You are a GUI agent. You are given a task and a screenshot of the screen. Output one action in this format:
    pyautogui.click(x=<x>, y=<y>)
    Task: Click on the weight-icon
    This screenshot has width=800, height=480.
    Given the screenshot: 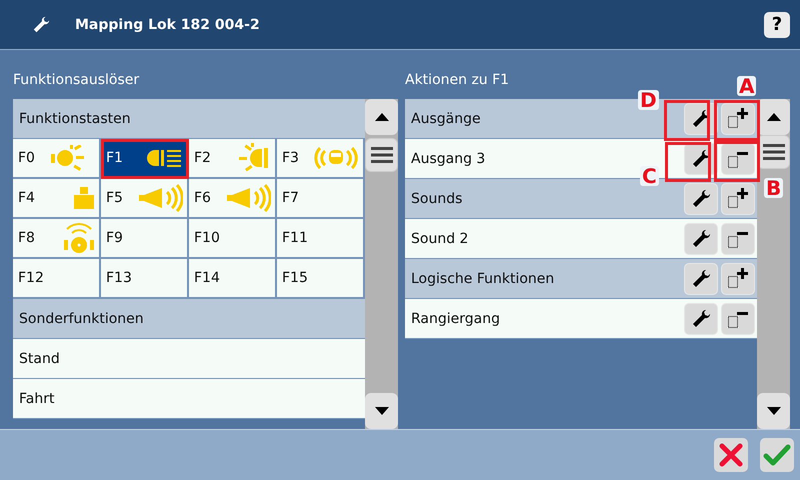 What is the action you would take?
    pyautogui.click(x=84, y=198)
    